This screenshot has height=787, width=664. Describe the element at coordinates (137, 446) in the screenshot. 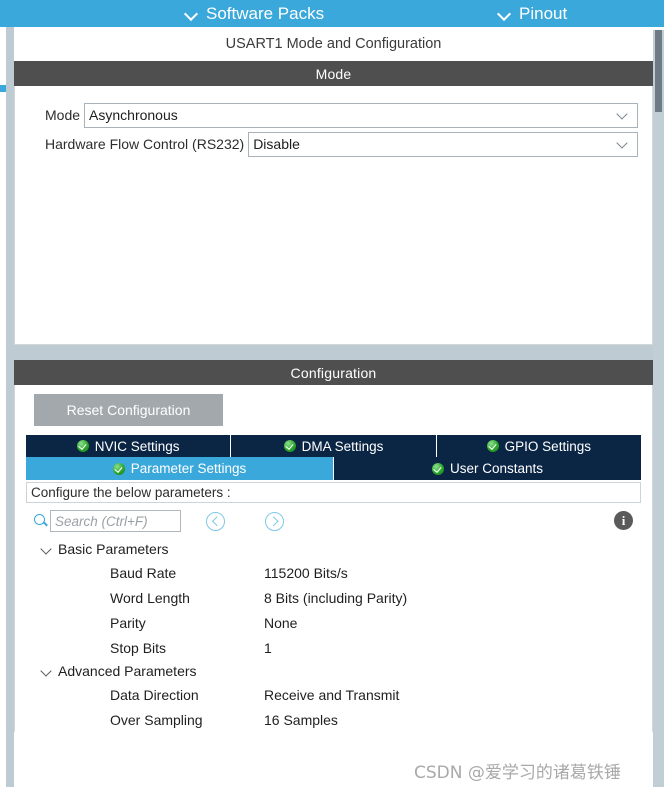

I see `tab-nvic-settings-label: NVIC Settings` at that location.